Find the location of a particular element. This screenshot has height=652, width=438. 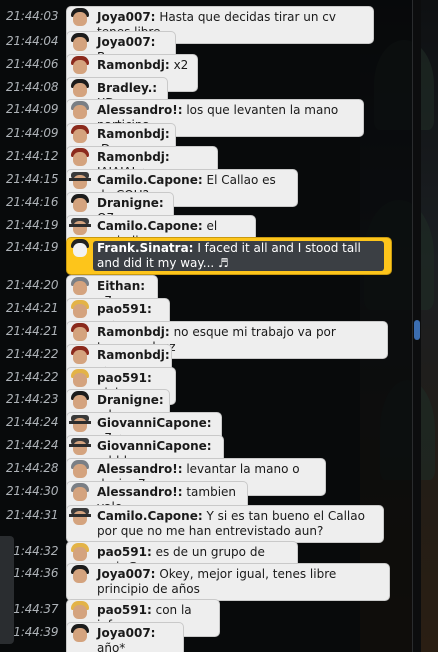

message-timestamp: 21:44:39 is located at coordinates (32, 632).